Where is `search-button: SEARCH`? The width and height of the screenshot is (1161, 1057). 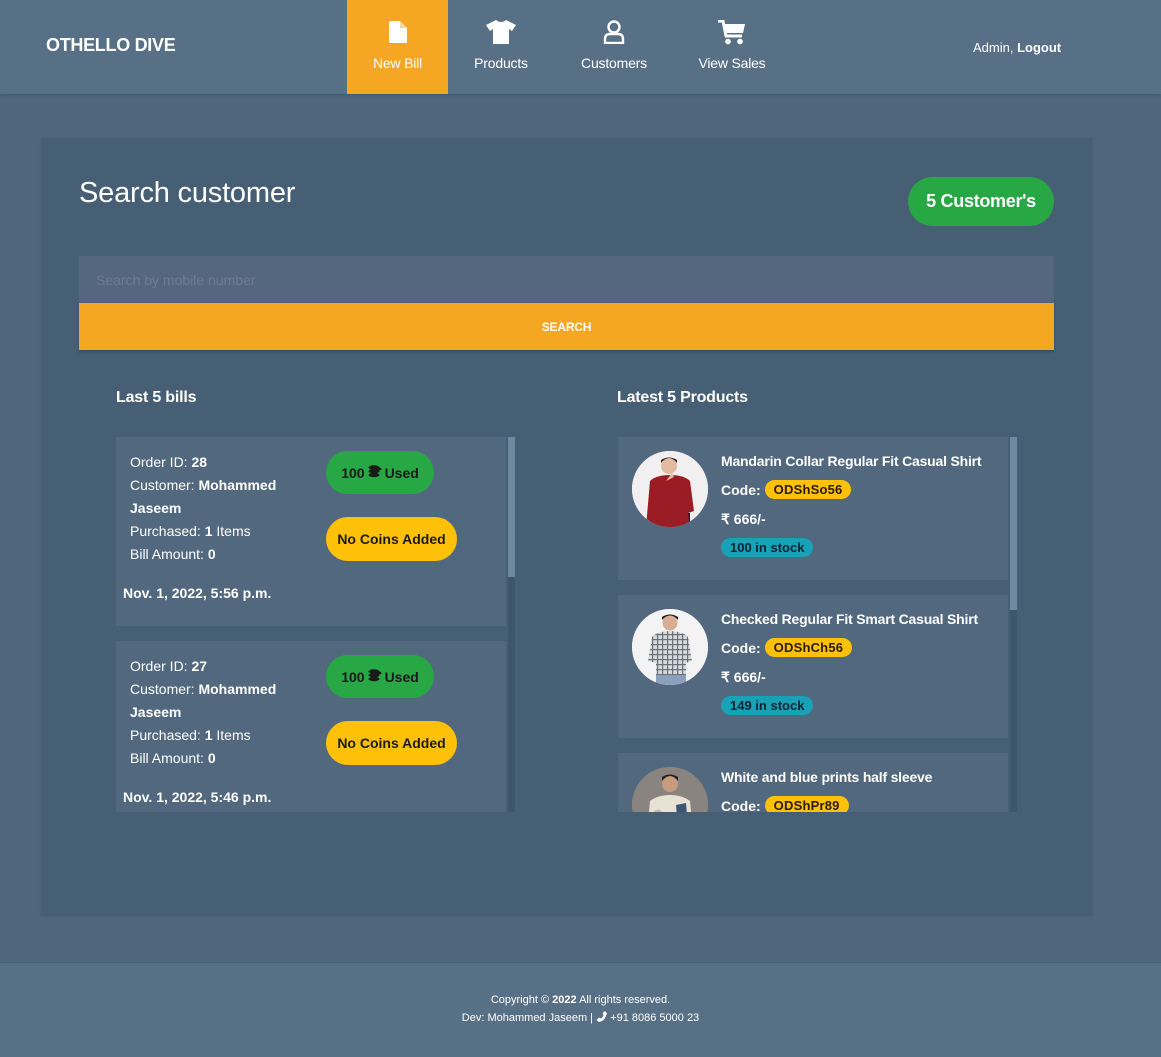
search-button: SEARCH is located at coordinates (566, 326).